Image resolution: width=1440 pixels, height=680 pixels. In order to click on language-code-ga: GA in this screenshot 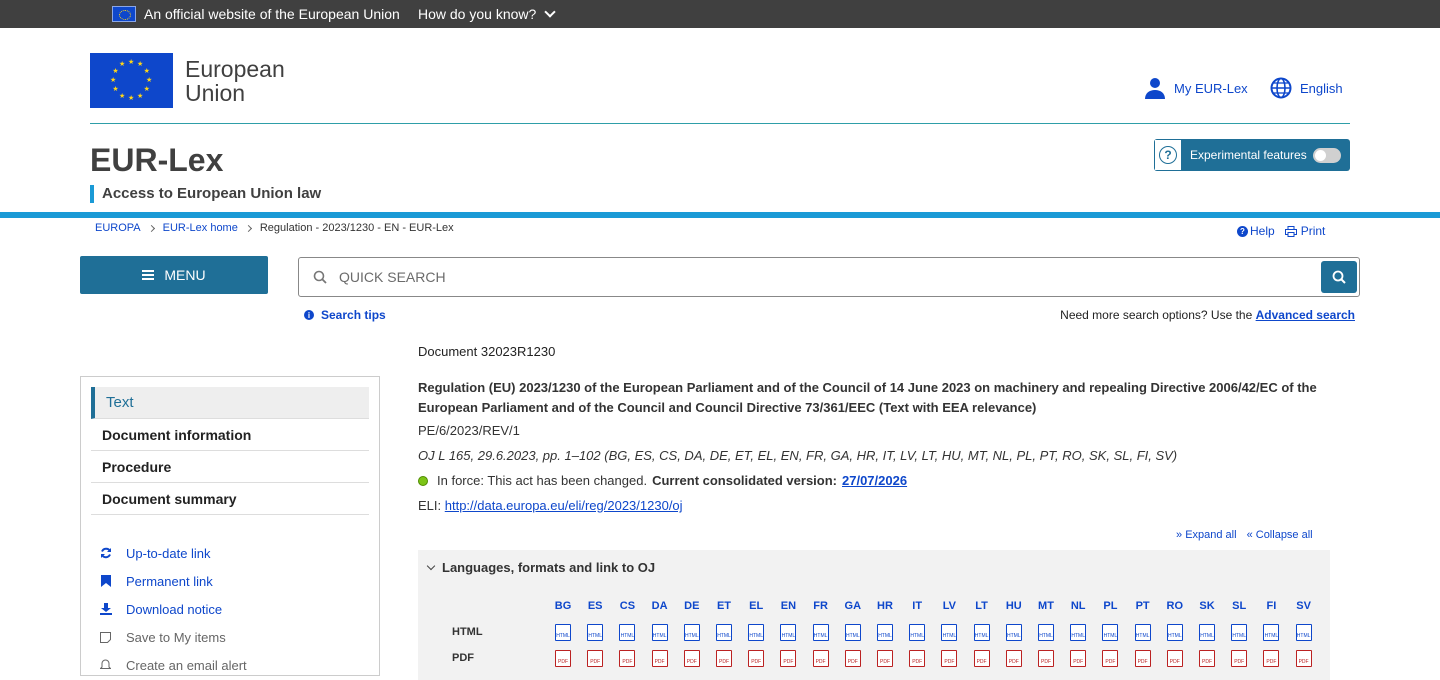, I will do `click(853, 606)`.